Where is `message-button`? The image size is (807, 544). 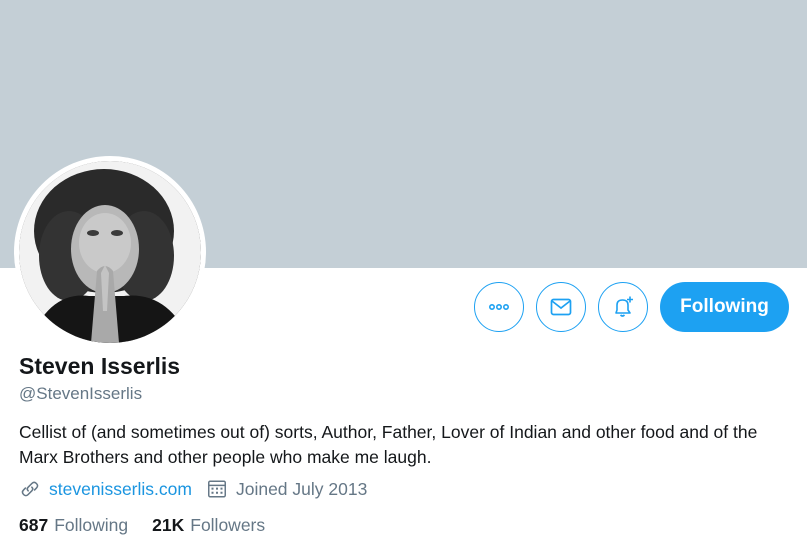 message-button is located at coordinates (561, 307).